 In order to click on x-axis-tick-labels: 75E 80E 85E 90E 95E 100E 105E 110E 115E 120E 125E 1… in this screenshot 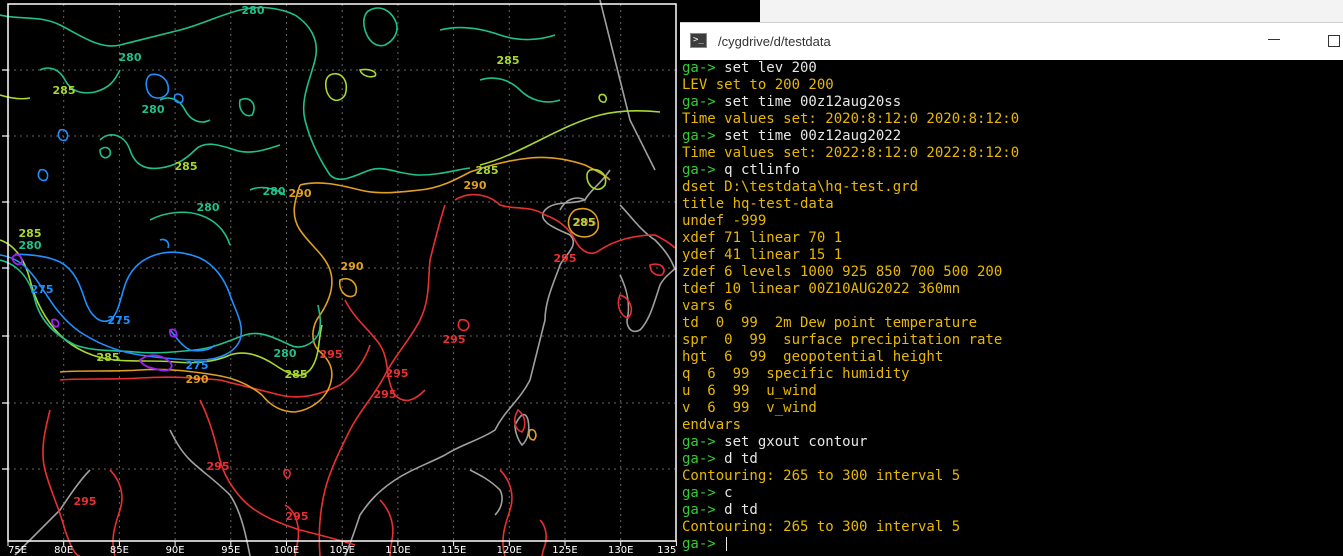, I will do `click(342, 548)`.